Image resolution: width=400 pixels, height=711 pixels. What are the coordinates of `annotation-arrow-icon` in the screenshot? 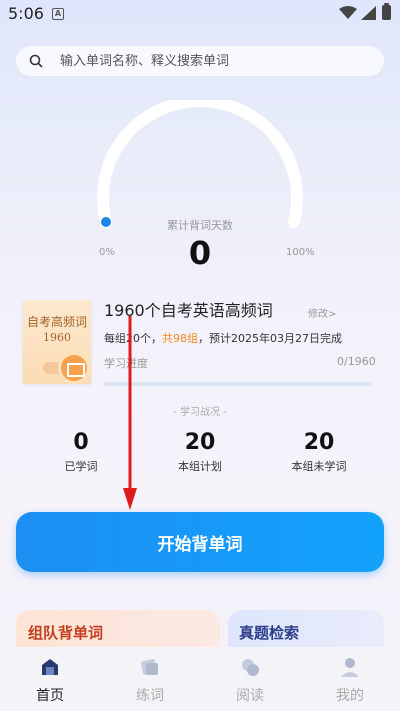 It's located at (130, 413).